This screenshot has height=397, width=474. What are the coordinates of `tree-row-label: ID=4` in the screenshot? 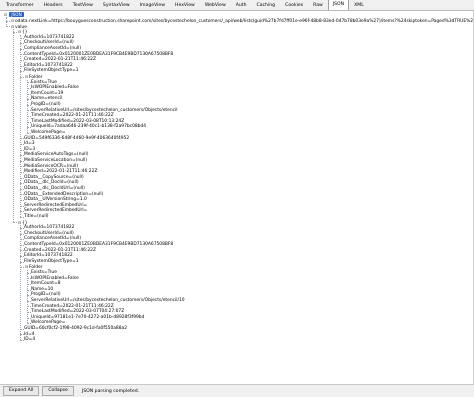 It's located at (30, 340).